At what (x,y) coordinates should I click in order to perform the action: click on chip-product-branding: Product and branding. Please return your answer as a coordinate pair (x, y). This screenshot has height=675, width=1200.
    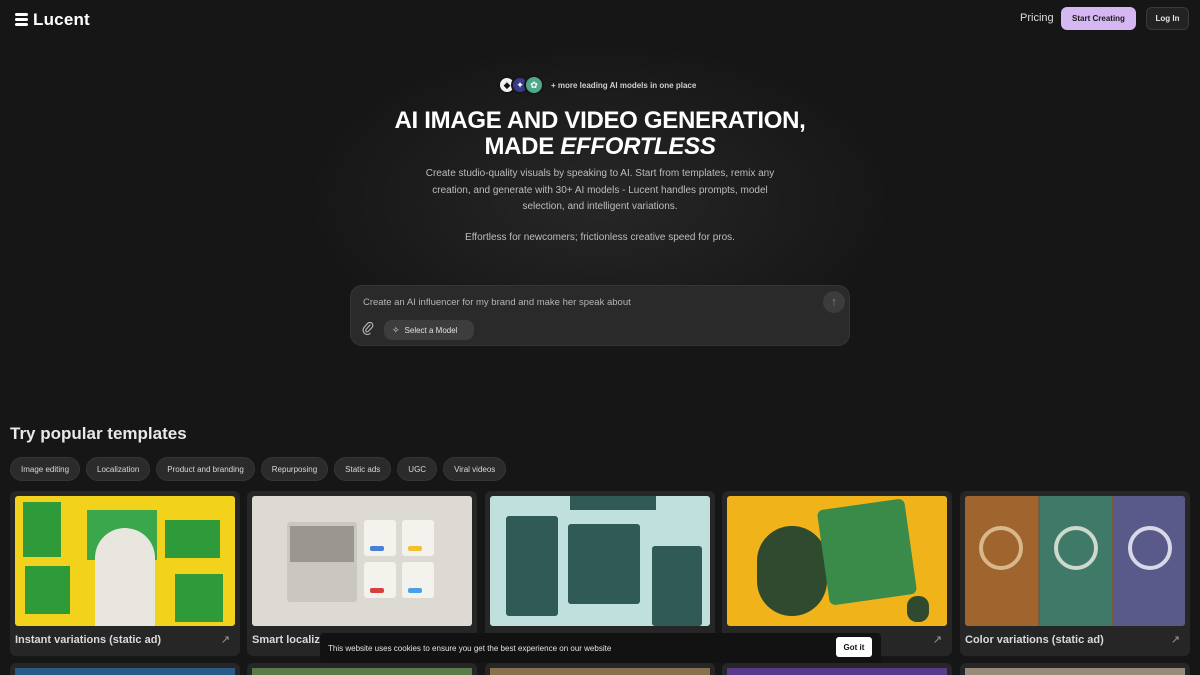
    Looking at the image, I should click on (205, 469).